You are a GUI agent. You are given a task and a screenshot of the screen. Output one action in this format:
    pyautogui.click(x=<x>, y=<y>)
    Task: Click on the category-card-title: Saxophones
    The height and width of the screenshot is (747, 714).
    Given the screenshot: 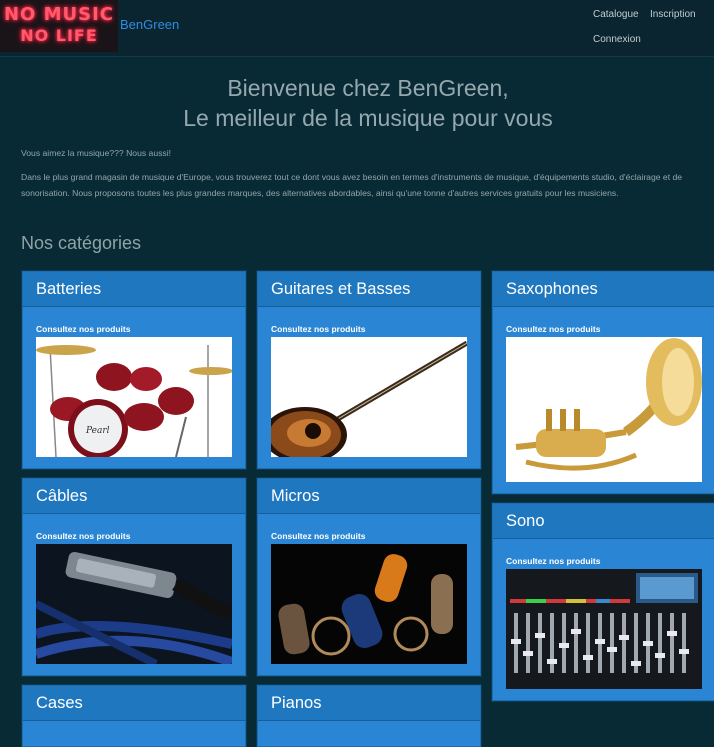 What is the action you would take?
    pyautogui.click(x=603, y=289)
    